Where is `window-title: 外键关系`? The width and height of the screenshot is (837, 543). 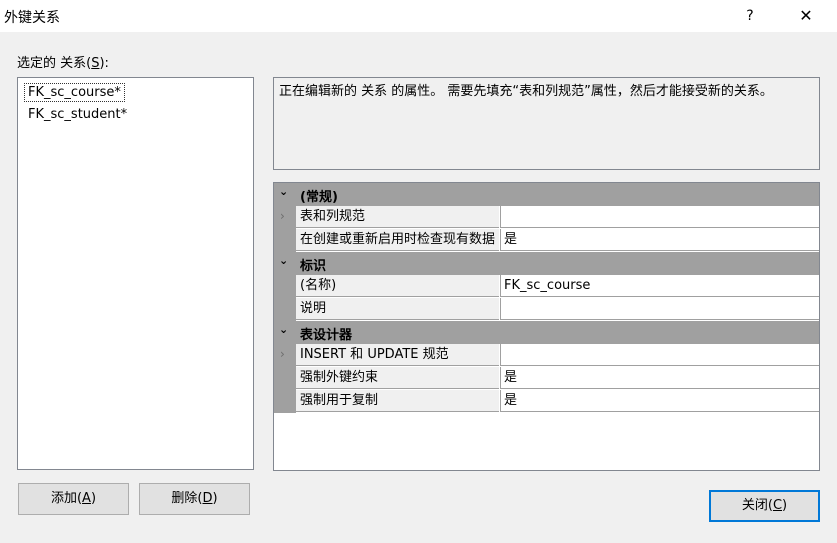
window-title: 外键关系 is located at coordinates (32, 18).